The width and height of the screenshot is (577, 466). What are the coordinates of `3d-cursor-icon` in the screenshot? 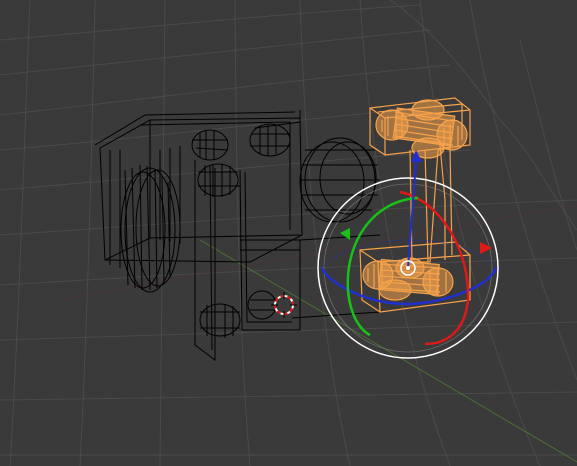 It's located at (284, 305).